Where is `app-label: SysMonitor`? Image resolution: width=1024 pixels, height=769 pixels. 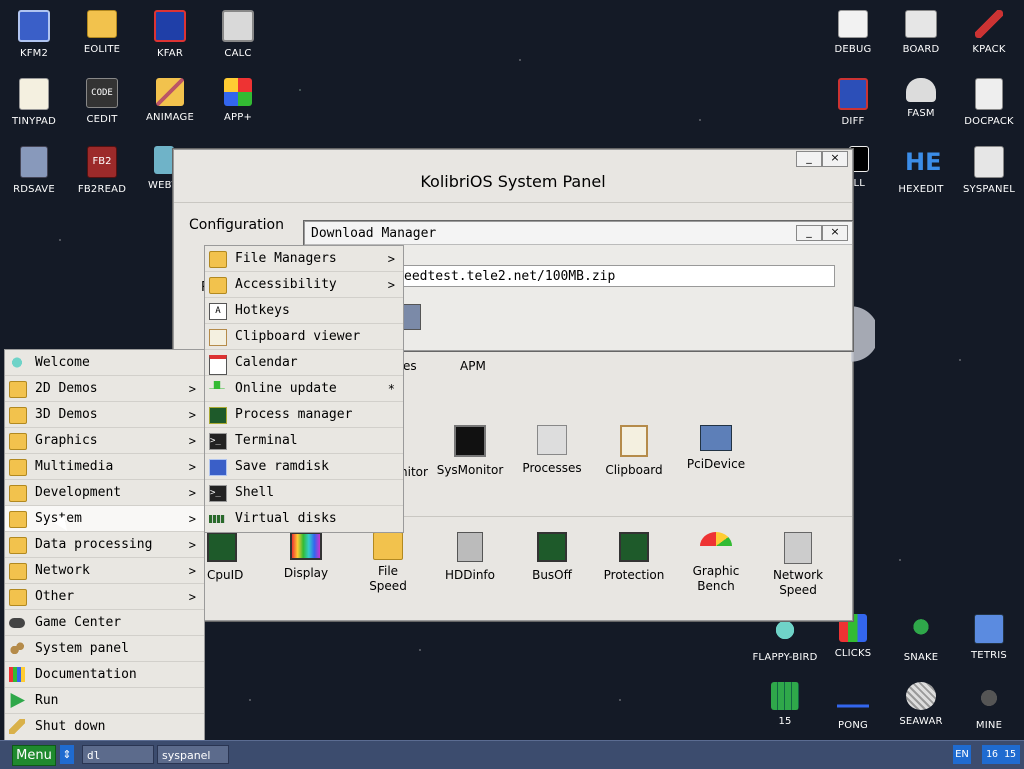 app-label: SysMonitor is located at coordinates (470, 470).